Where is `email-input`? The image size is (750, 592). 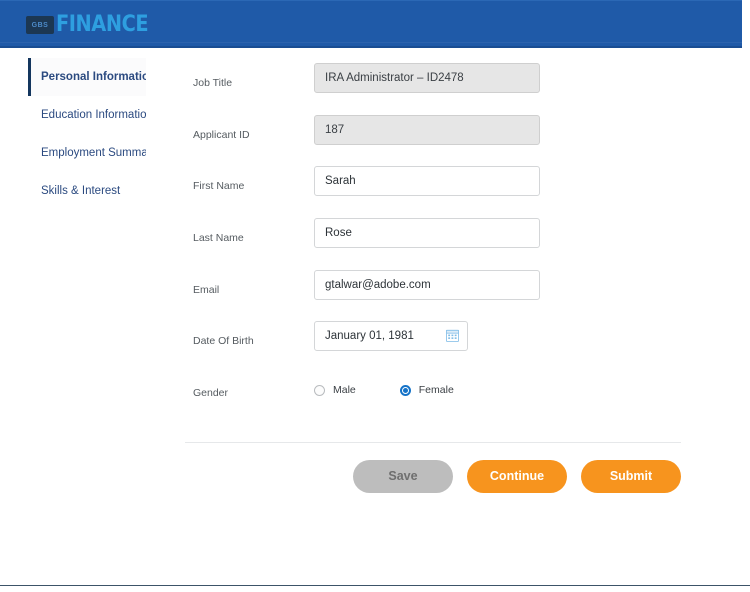 email-input is located at coordinates (427, 284).